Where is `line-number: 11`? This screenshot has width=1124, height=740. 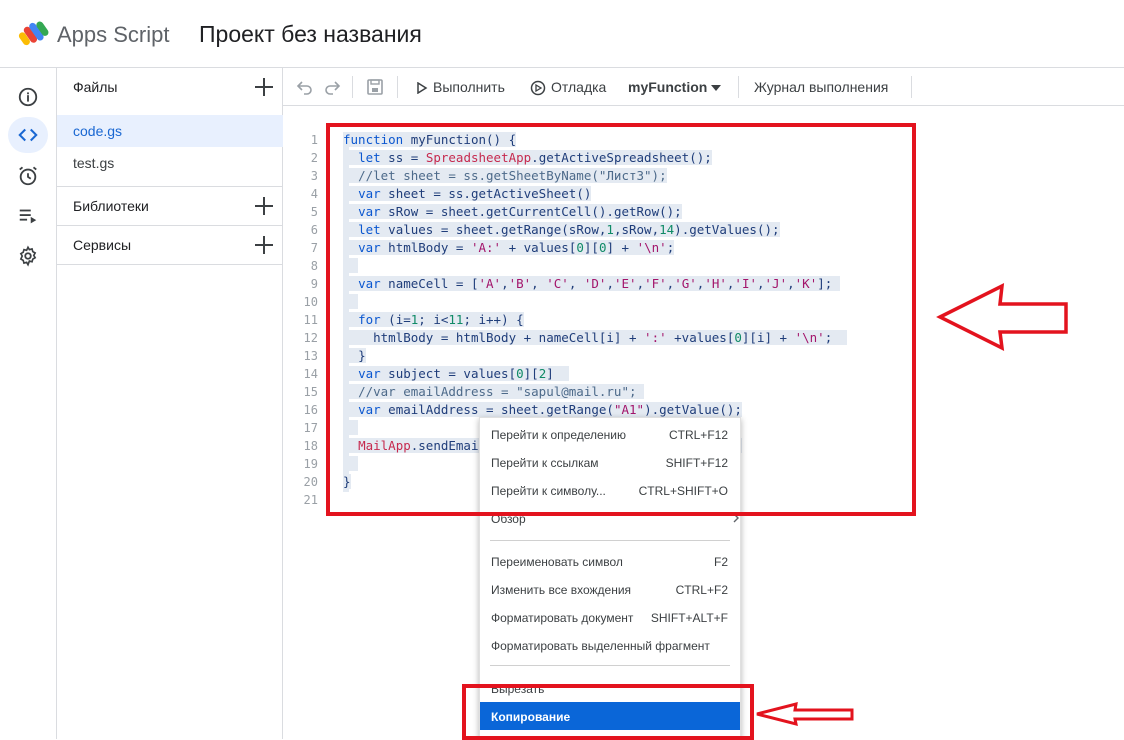 line-number: 11 is located at coordinates (310, 320).